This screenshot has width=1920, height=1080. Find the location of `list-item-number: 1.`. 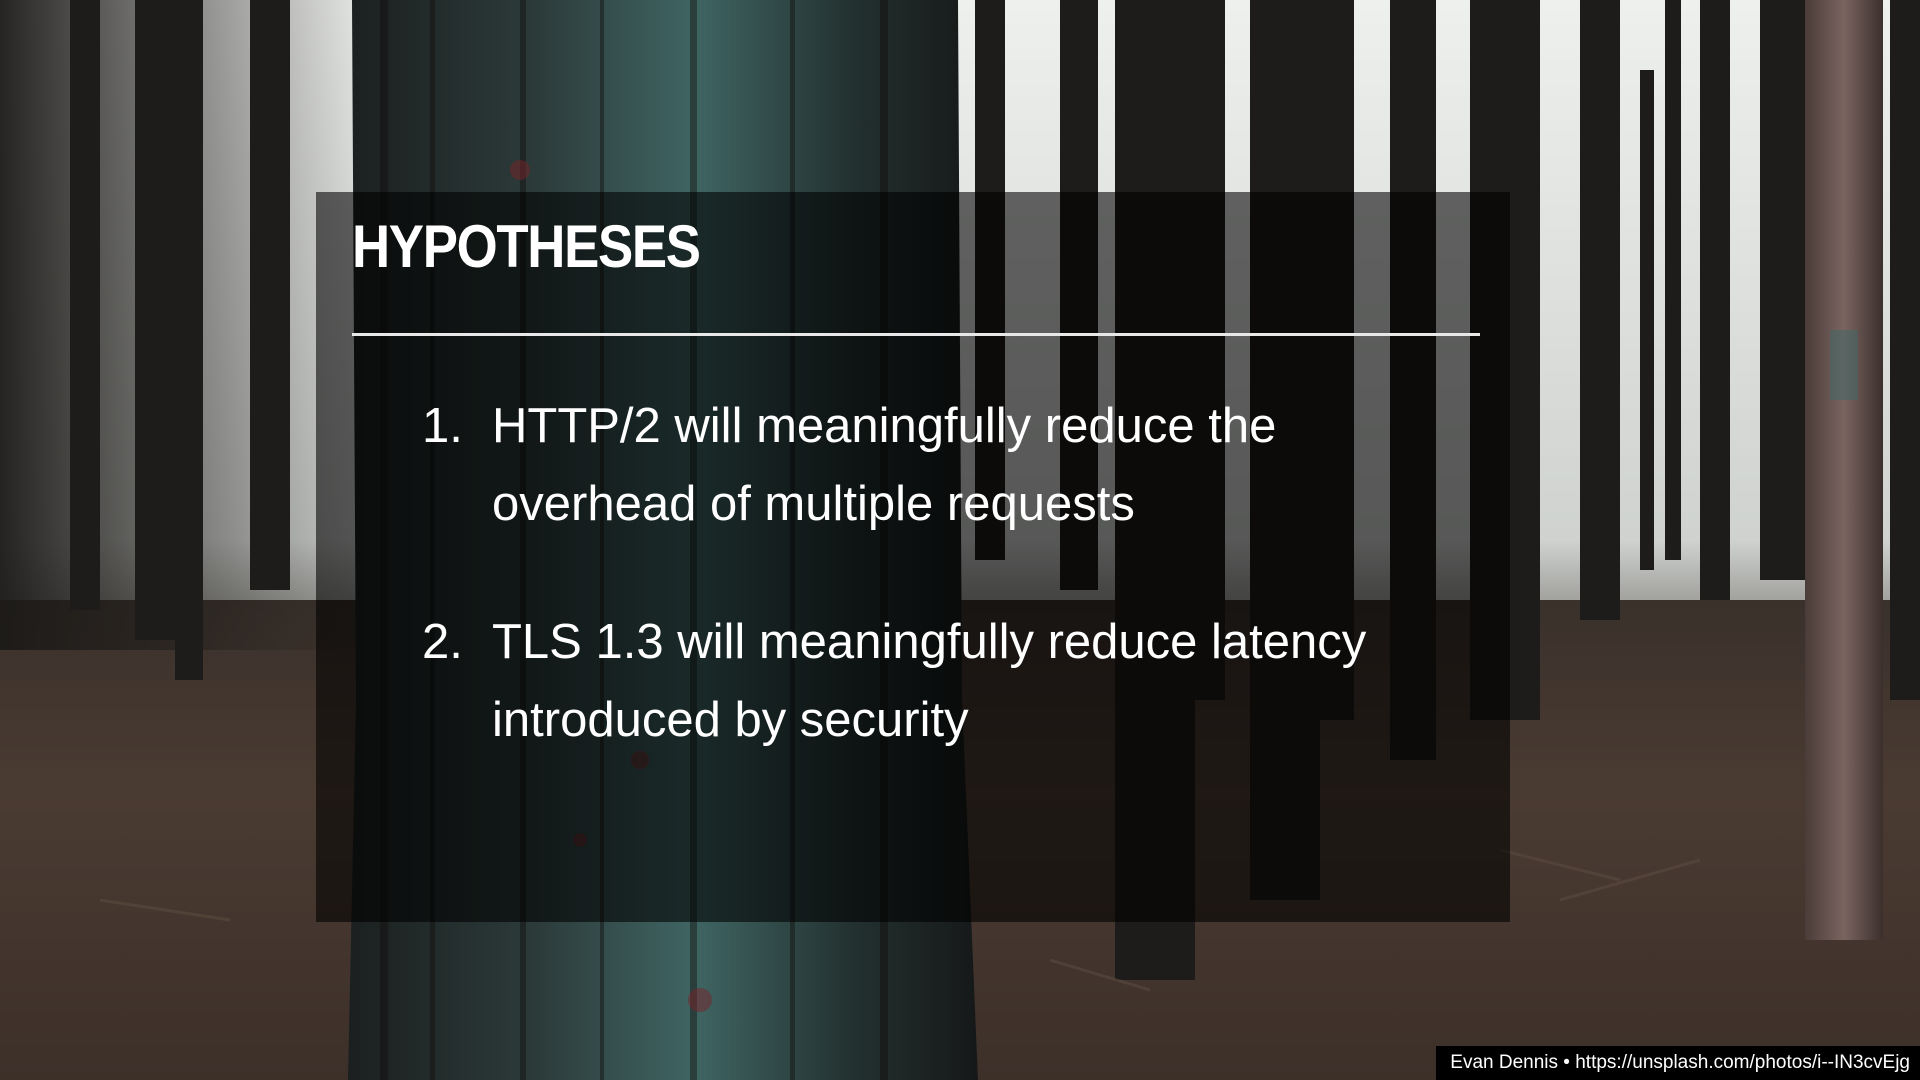

list-item-number: 1. is located at coordinates (442, 426).